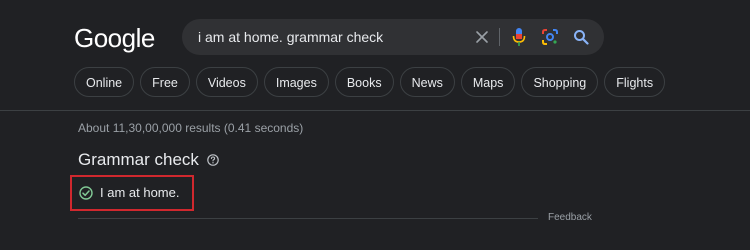  What do you see at coordinates (560, 82) in the screenshot?
I see `chip-shopping: Shopping` at bounding box center [560, 82].